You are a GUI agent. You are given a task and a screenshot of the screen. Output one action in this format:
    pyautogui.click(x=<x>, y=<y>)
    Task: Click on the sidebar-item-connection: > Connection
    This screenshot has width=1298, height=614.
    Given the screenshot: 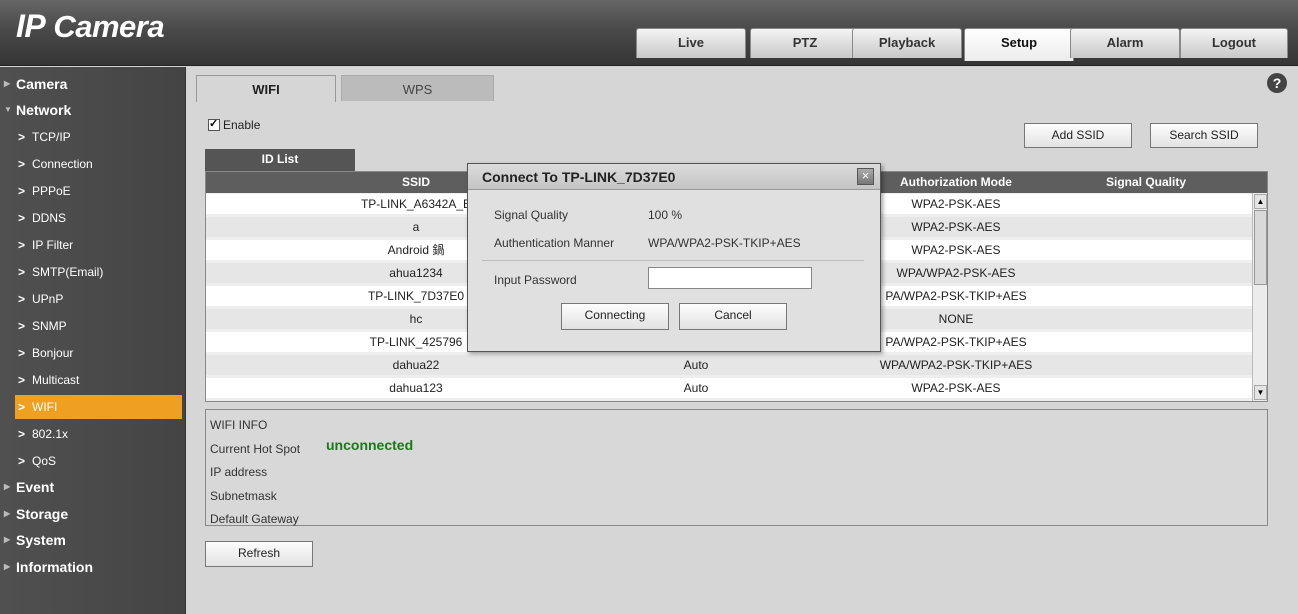 What is the action you would take?
    pyautogui.click(x=100, y=164)
    